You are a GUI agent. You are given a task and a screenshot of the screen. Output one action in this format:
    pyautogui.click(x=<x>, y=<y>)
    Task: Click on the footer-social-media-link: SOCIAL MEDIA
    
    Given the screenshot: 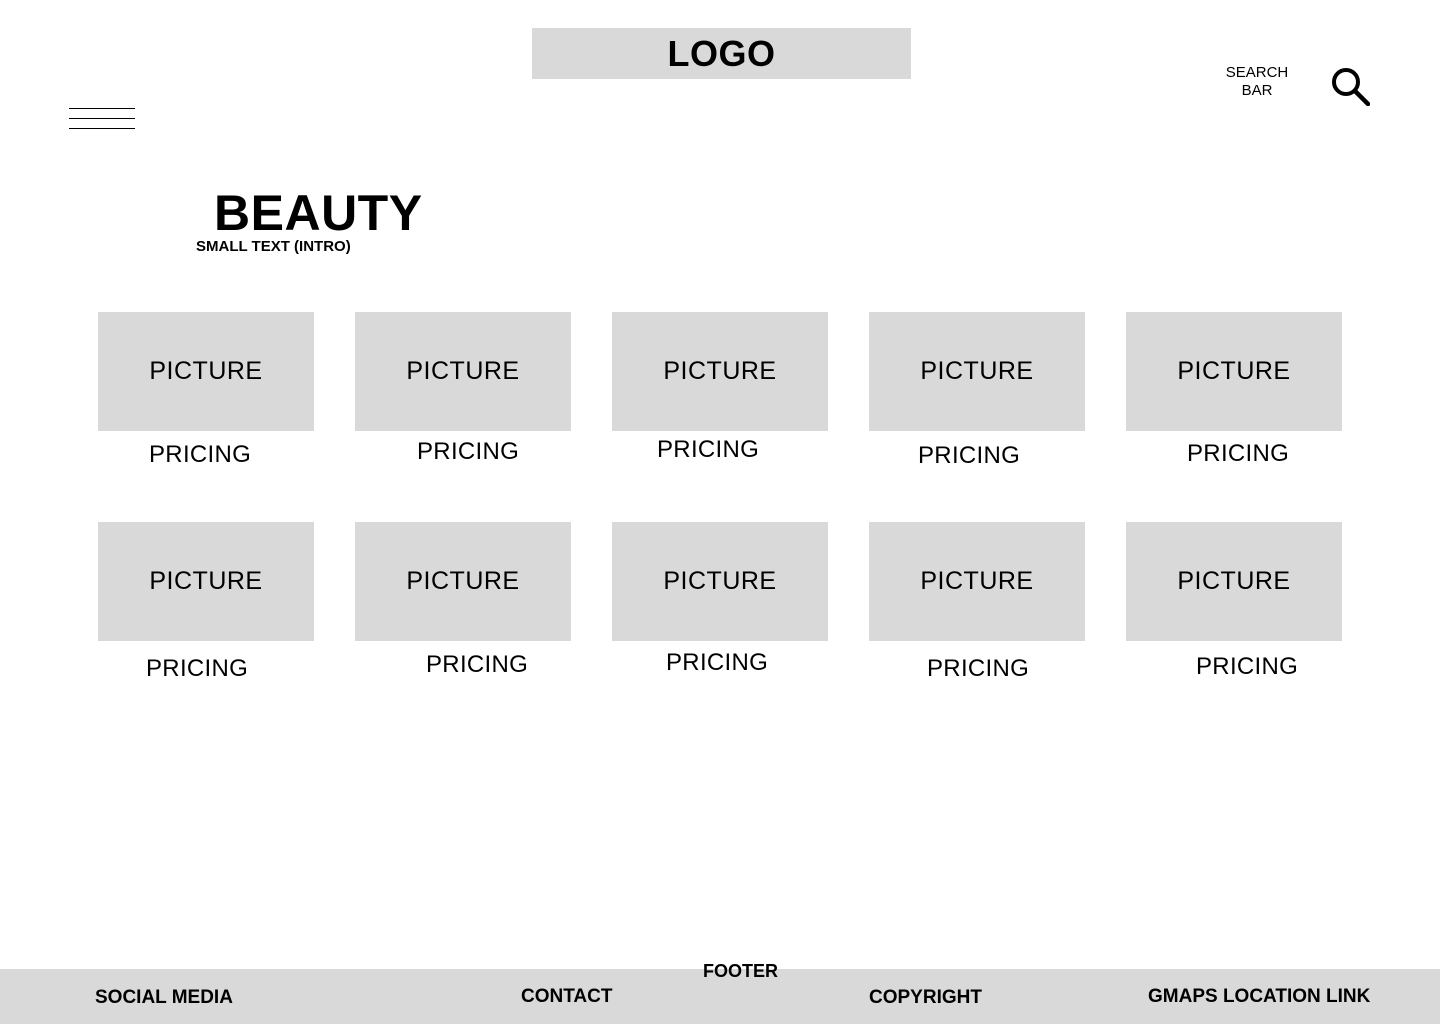 What is the action you would take?
    pyautogui.click(x=164, y=998)
    